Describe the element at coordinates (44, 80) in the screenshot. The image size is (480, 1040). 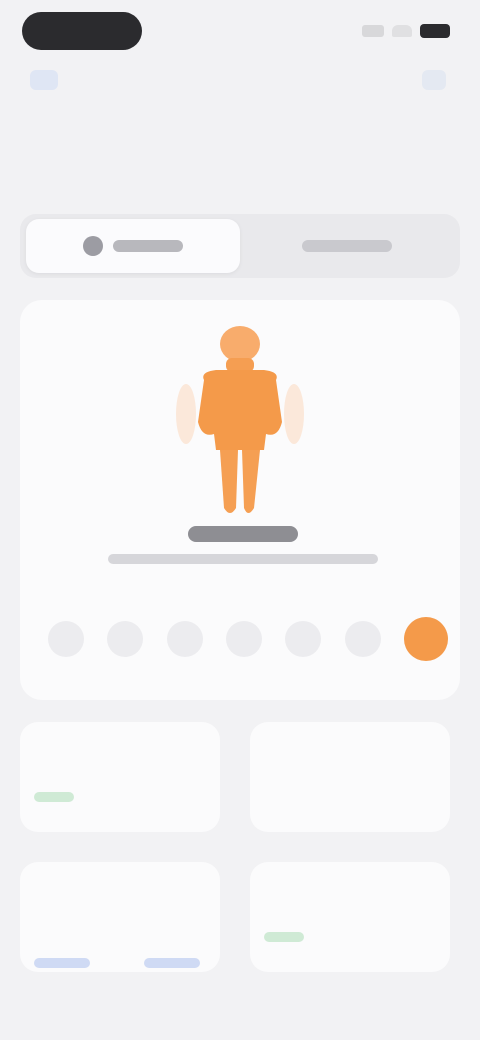
I see `back-button` at that location.